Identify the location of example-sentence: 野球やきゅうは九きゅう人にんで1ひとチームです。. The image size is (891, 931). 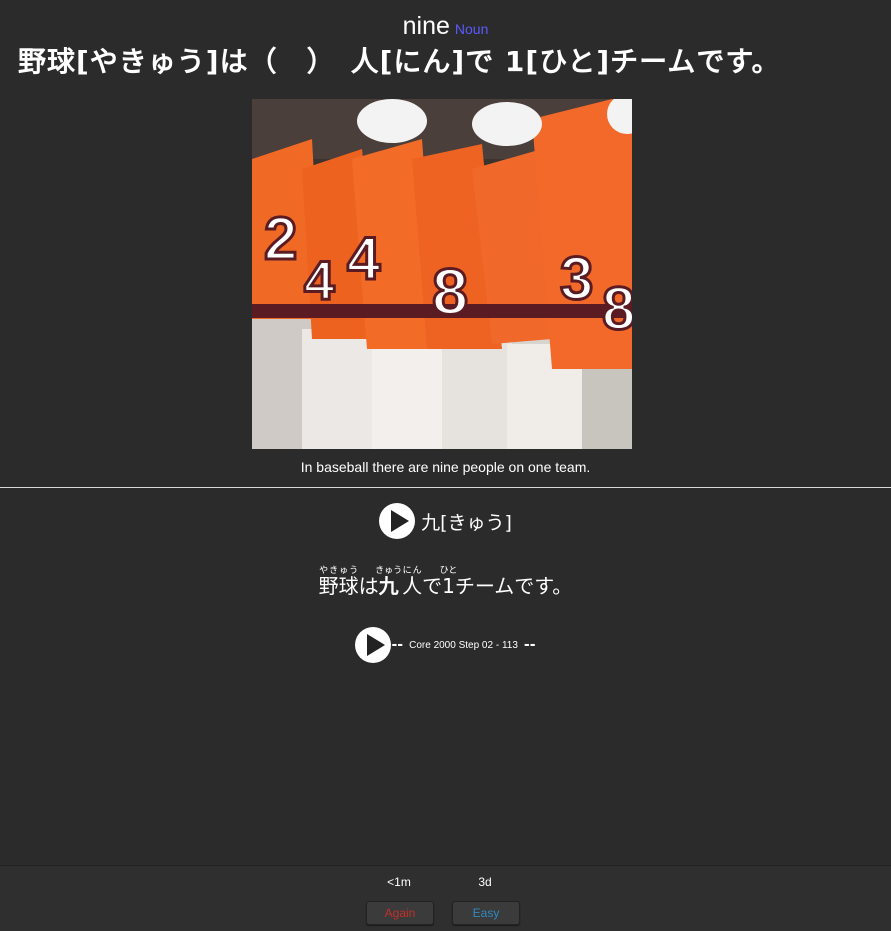
(445, 582).